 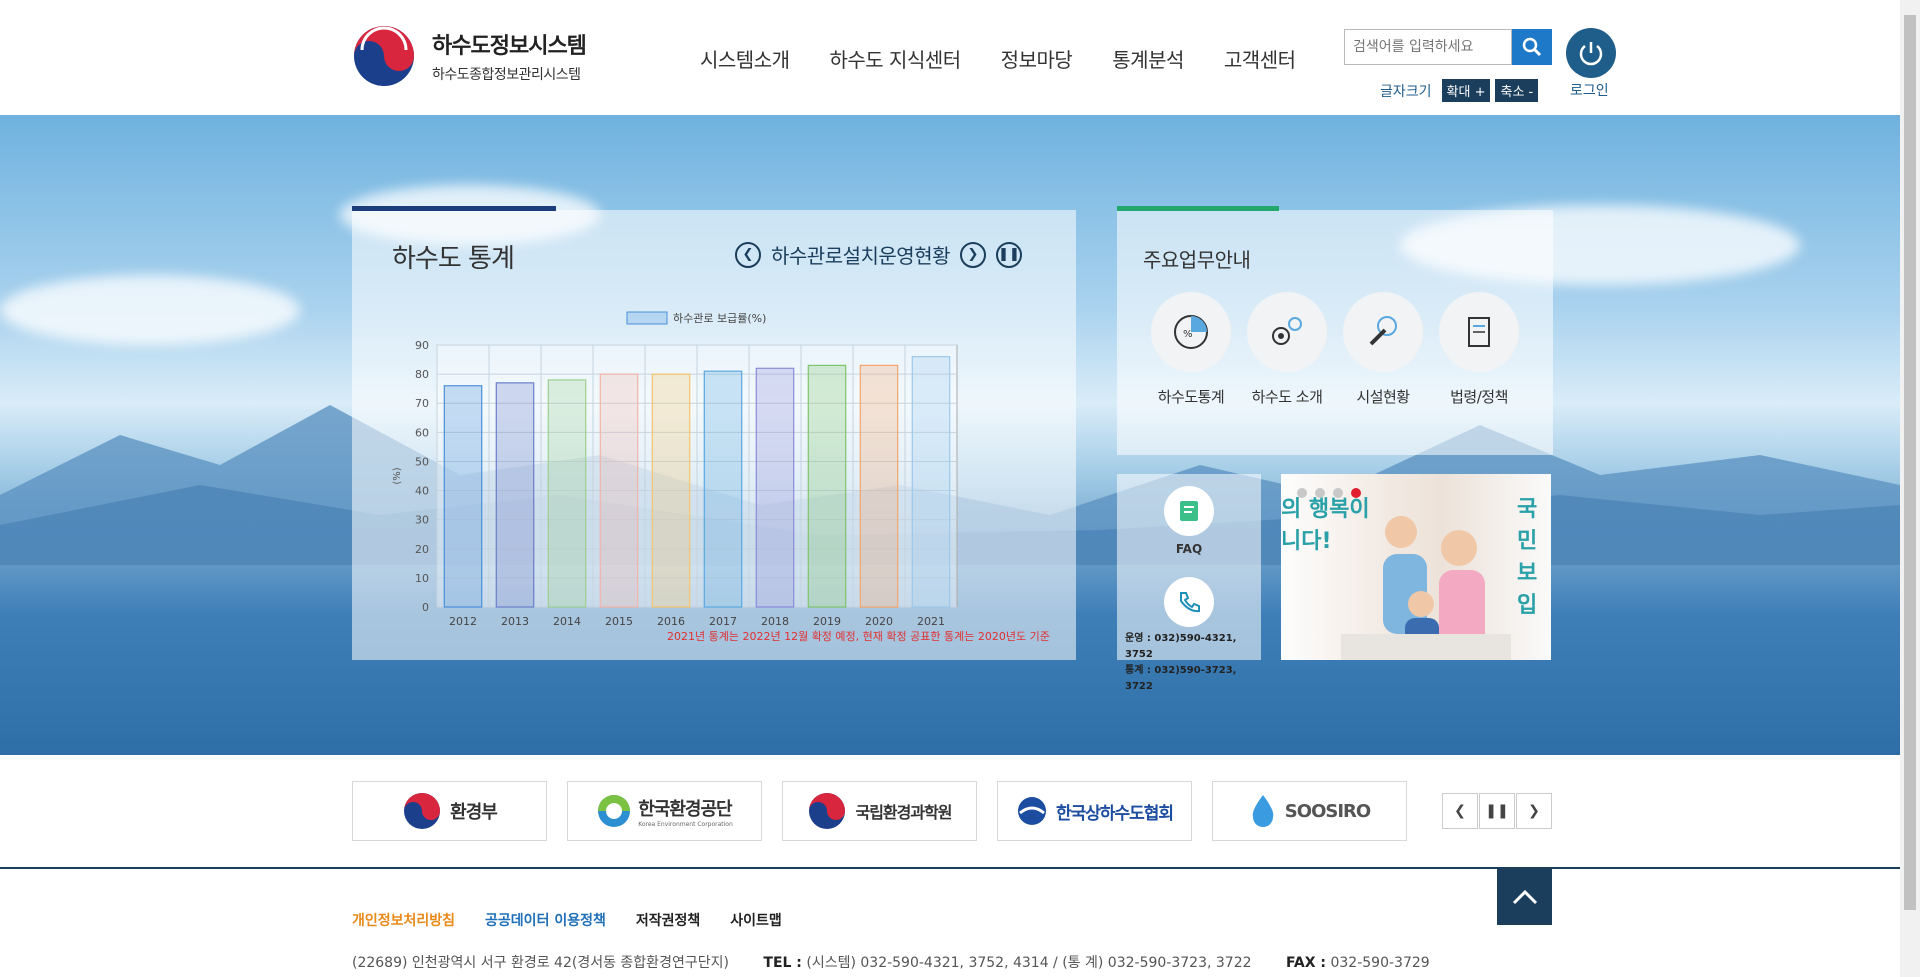 I want to click on site-logo: 하수도정보시스템 하수도종합정보관리시스템, so click(x=469, y=56).